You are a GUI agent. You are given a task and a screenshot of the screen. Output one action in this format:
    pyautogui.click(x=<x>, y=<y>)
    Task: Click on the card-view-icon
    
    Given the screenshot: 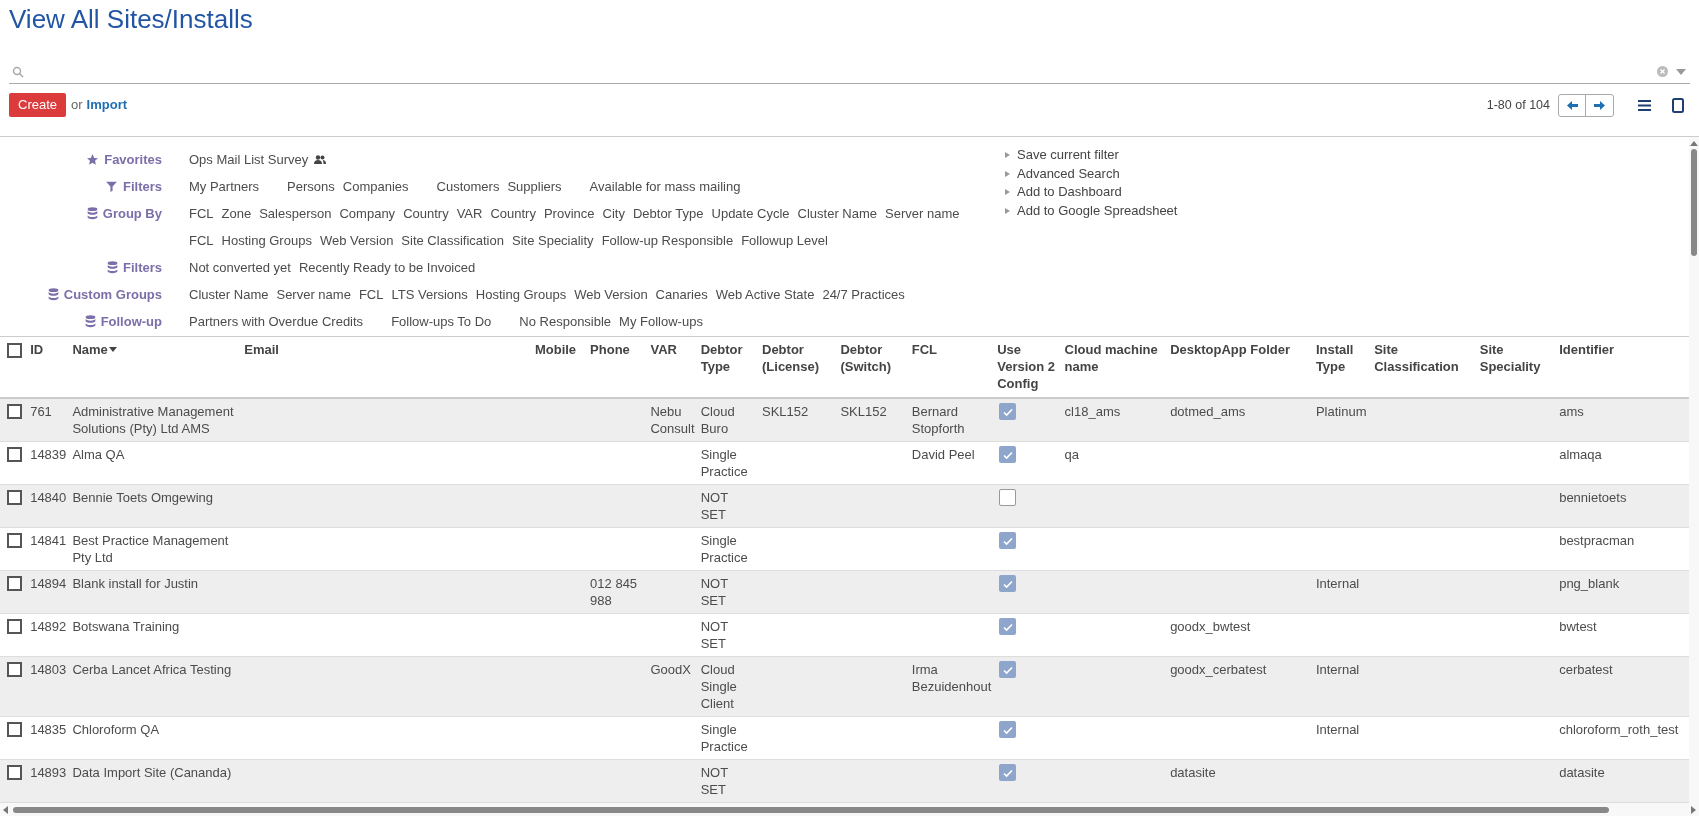 What is the action you would take?
    pyautogui.click(x=1678, y=105)
    